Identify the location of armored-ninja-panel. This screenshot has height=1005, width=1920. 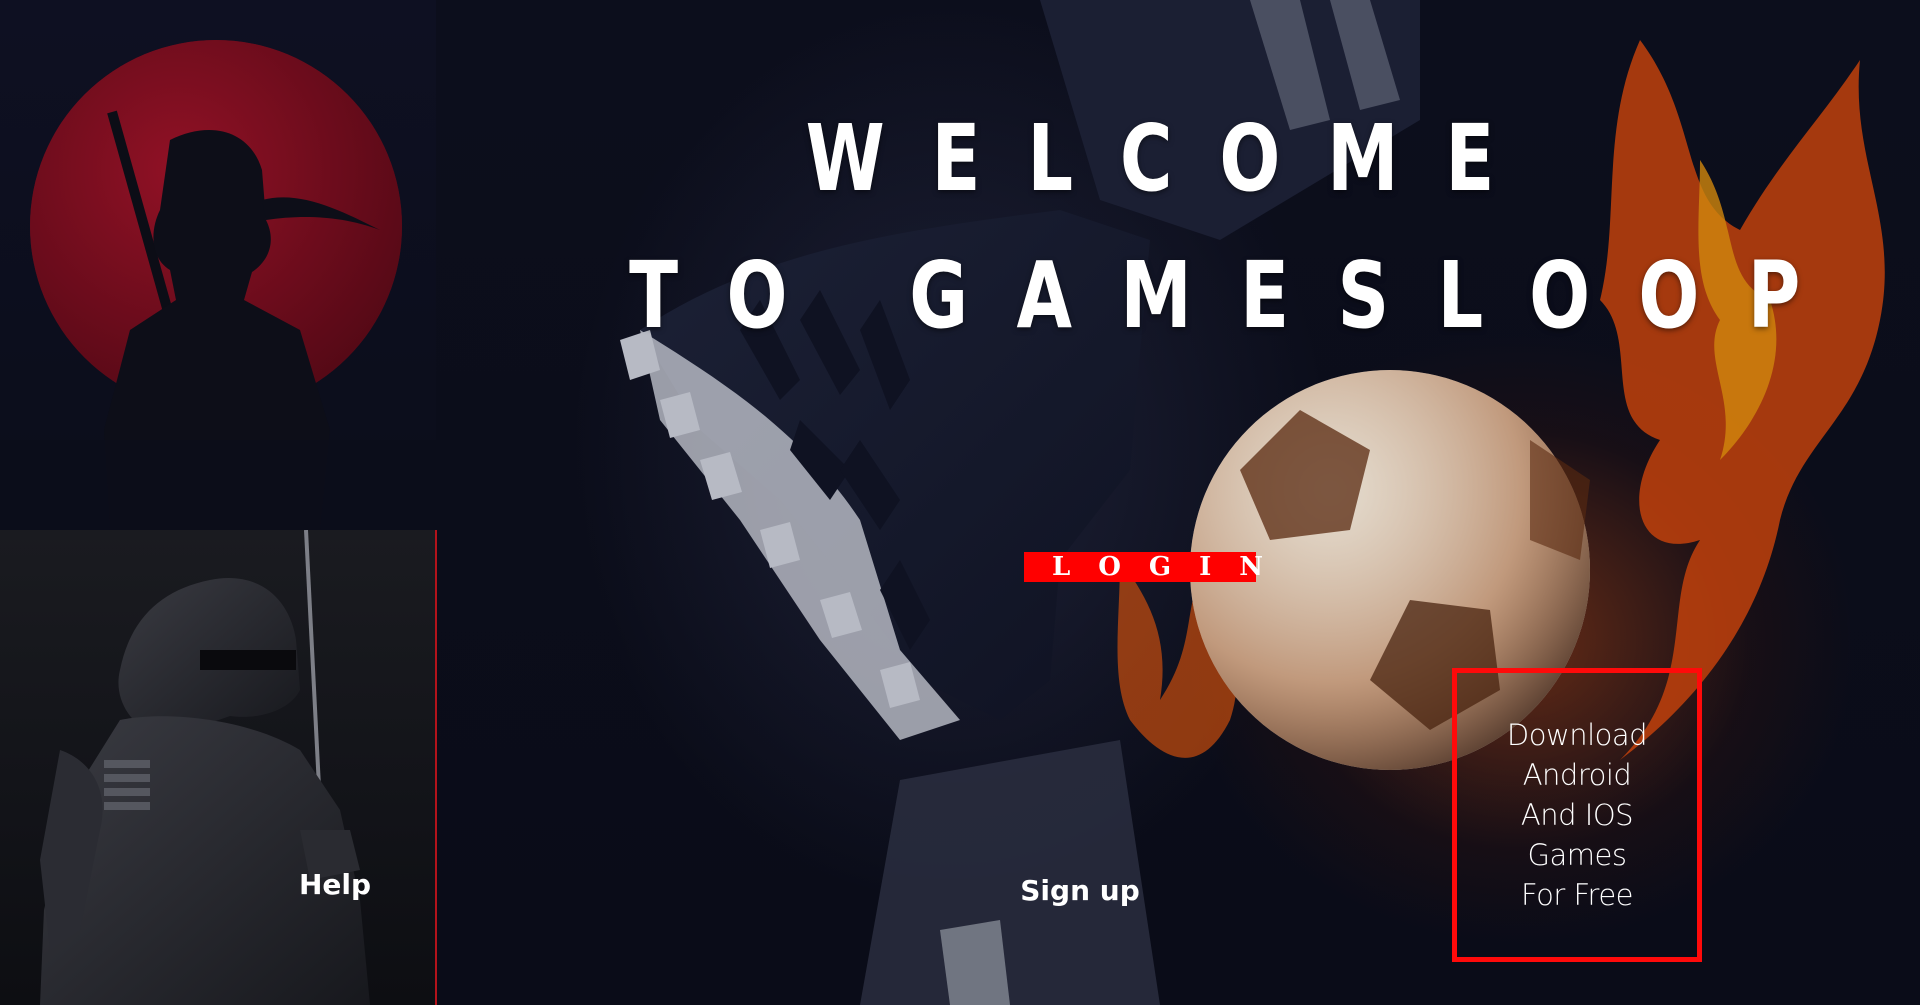
(218, 767).